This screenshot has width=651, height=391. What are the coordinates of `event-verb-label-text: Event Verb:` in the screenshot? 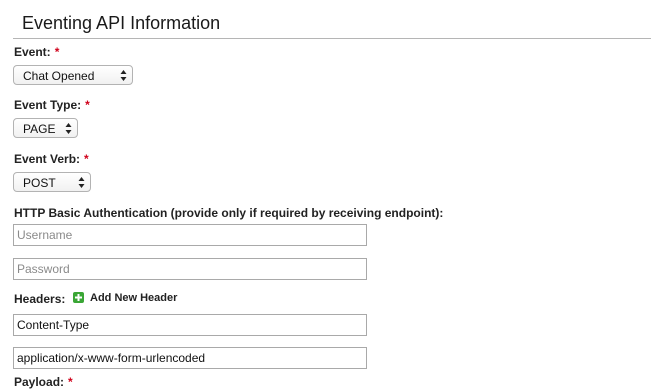 It's located at (47, 159).